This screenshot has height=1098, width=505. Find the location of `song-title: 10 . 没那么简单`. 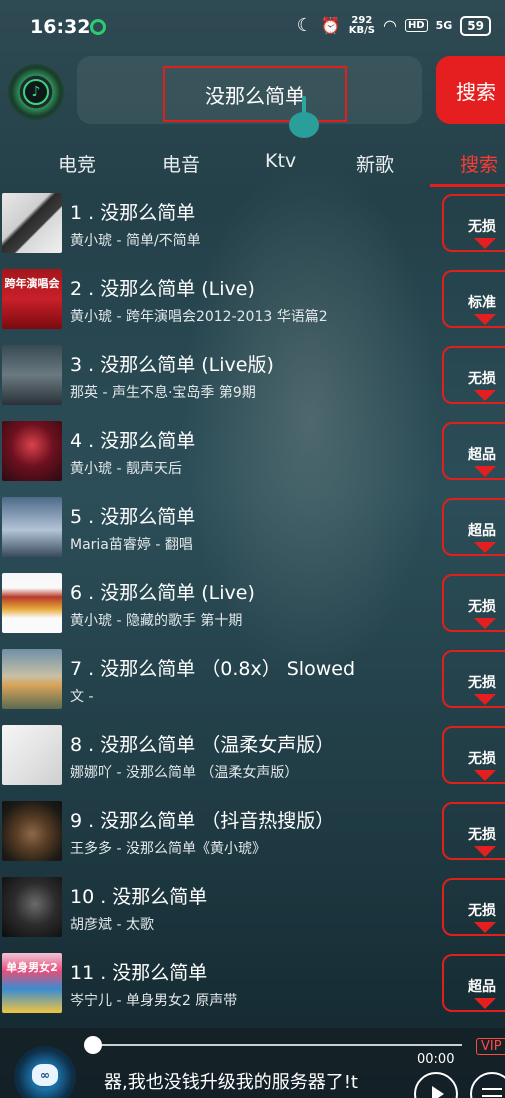

song-title: 10 . 没那么简单 is located at coordinates (139, 897).